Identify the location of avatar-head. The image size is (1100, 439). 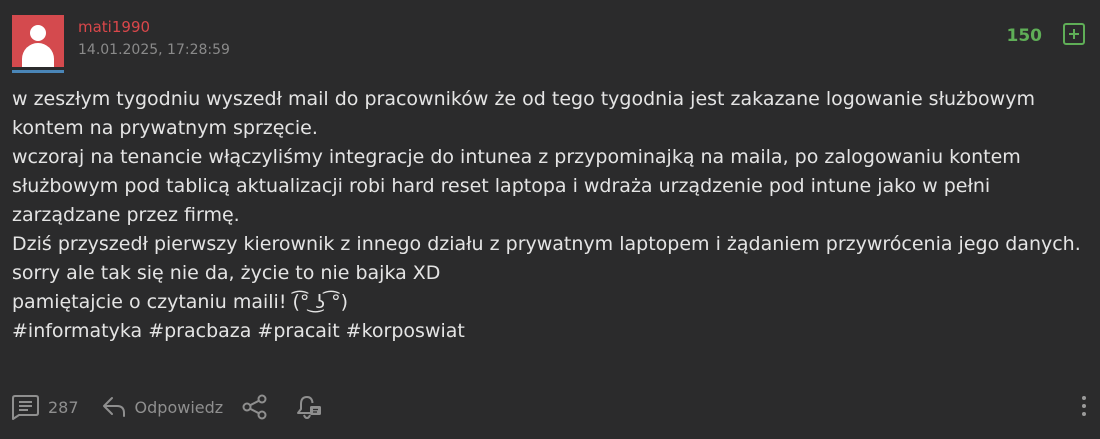
(38, 33).